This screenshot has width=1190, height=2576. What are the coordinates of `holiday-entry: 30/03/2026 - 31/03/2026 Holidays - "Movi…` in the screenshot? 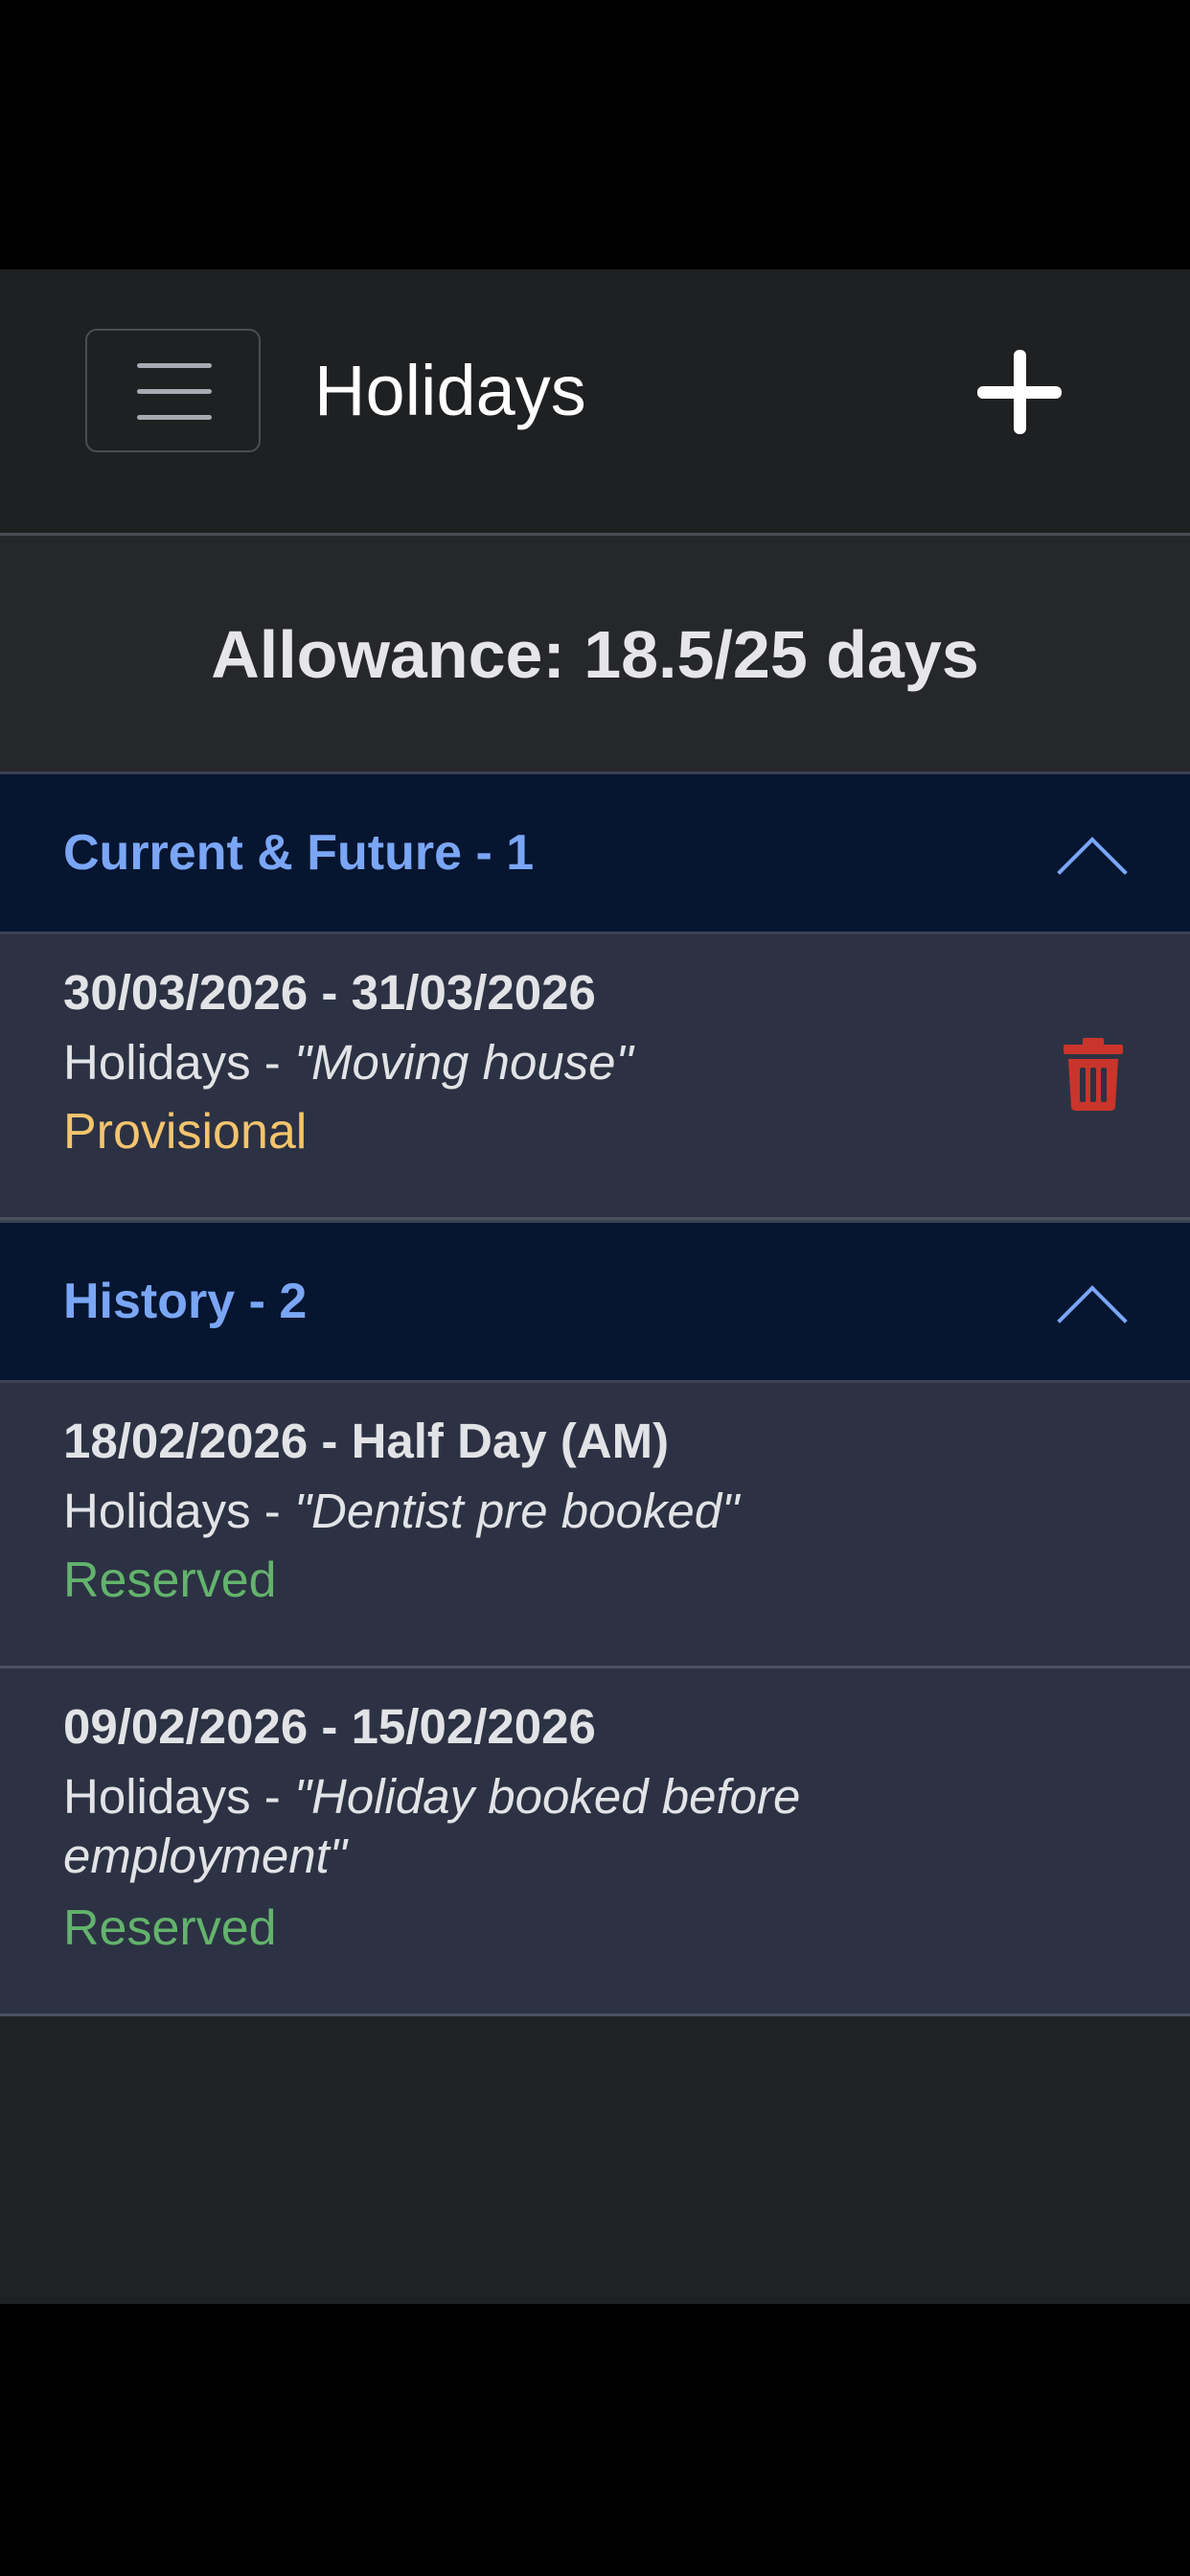 It's located at (595, 1077).